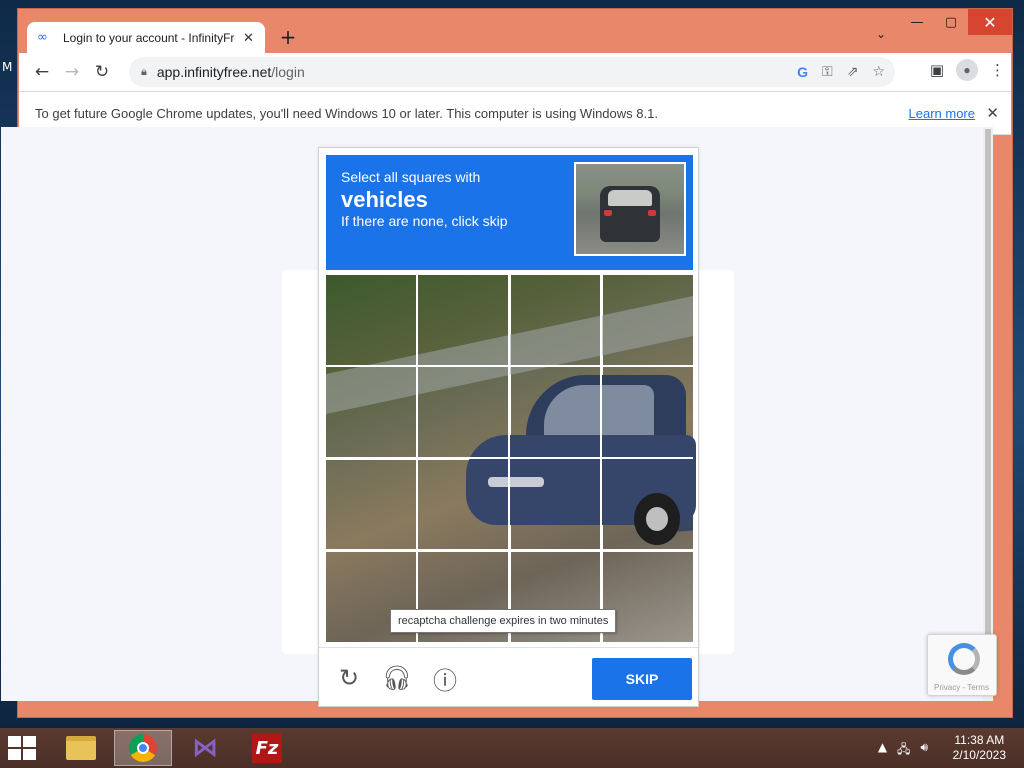 The image size is (1024, 768). I want to click on lock-icon: 🔒︎, so click(144, 72).